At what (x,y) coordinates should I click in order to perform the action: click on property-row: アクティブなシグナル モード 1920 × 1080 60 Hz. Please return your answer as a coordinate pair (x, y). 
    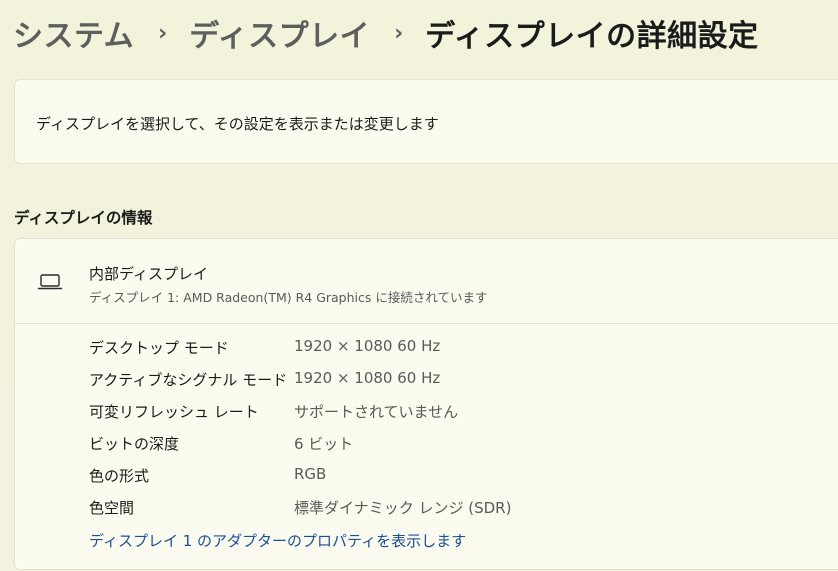
    Looking at the image, I should click on (369, 385).